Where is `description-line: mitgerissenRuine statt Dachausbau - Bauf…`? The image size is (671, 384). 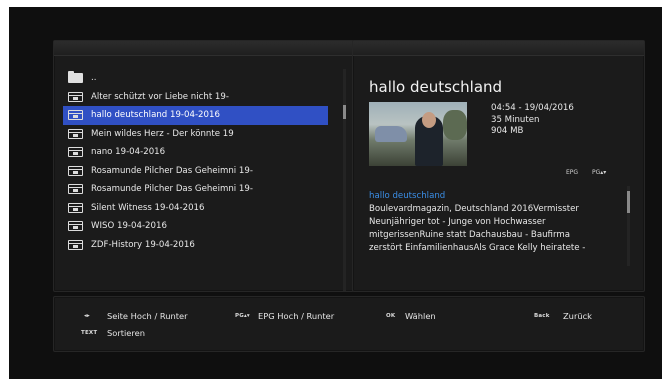
description-line: mitgerissenRuine statt Dachausbau - Bauf… is located at coordinates (469, 235).